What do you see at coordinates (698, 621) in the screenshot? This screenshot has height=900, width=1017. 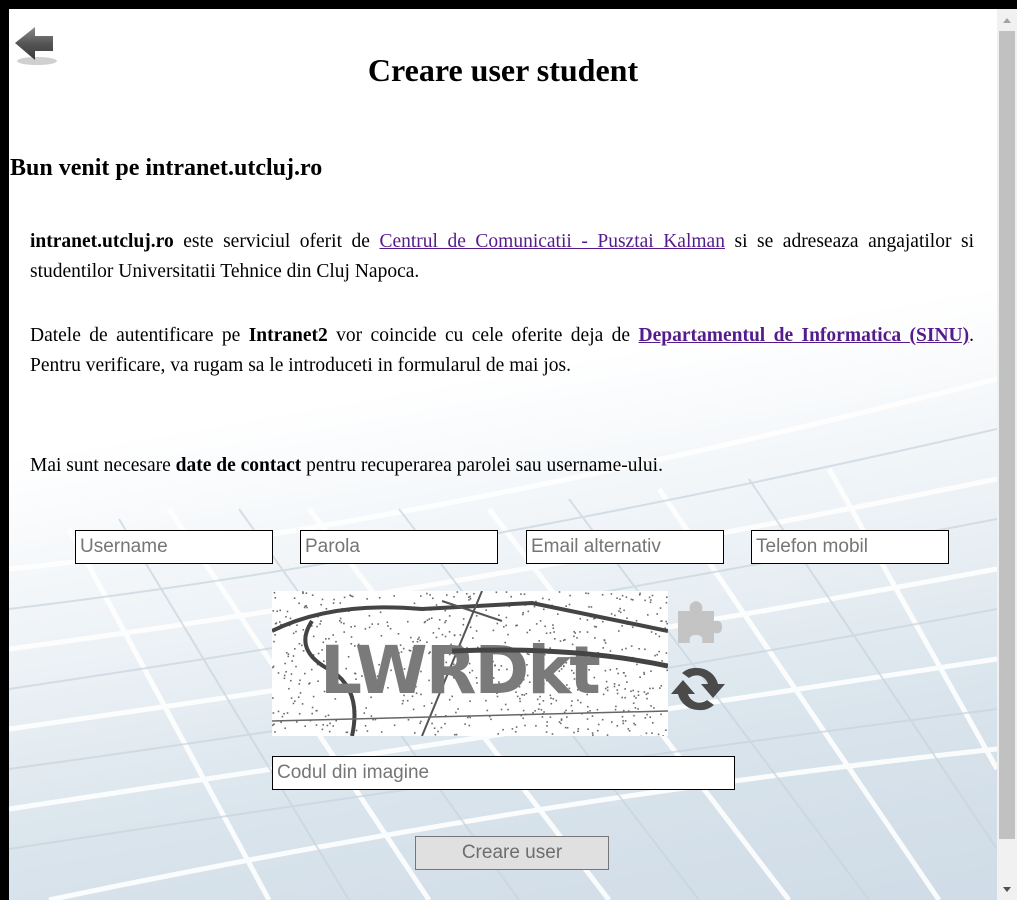 I see `puzzle-icon` at bounding box center [698, 621].